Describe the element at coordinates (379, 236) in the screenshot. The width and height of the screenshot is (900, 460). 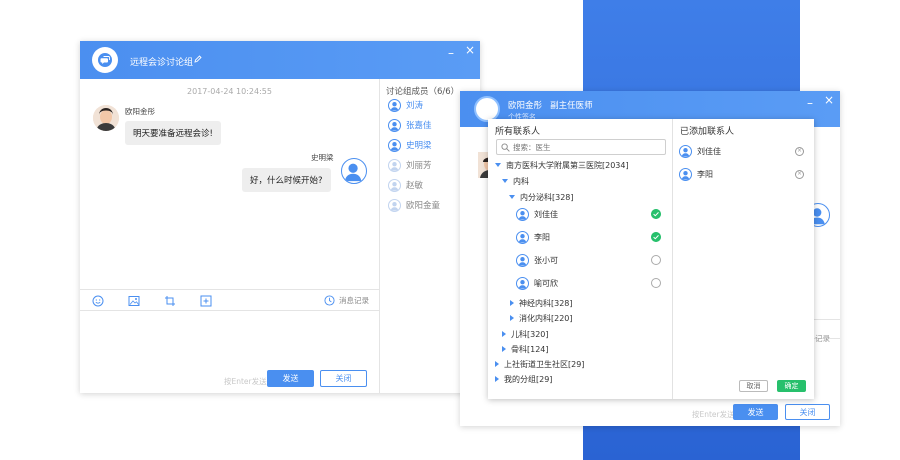
I see `panel-divider` at that location.